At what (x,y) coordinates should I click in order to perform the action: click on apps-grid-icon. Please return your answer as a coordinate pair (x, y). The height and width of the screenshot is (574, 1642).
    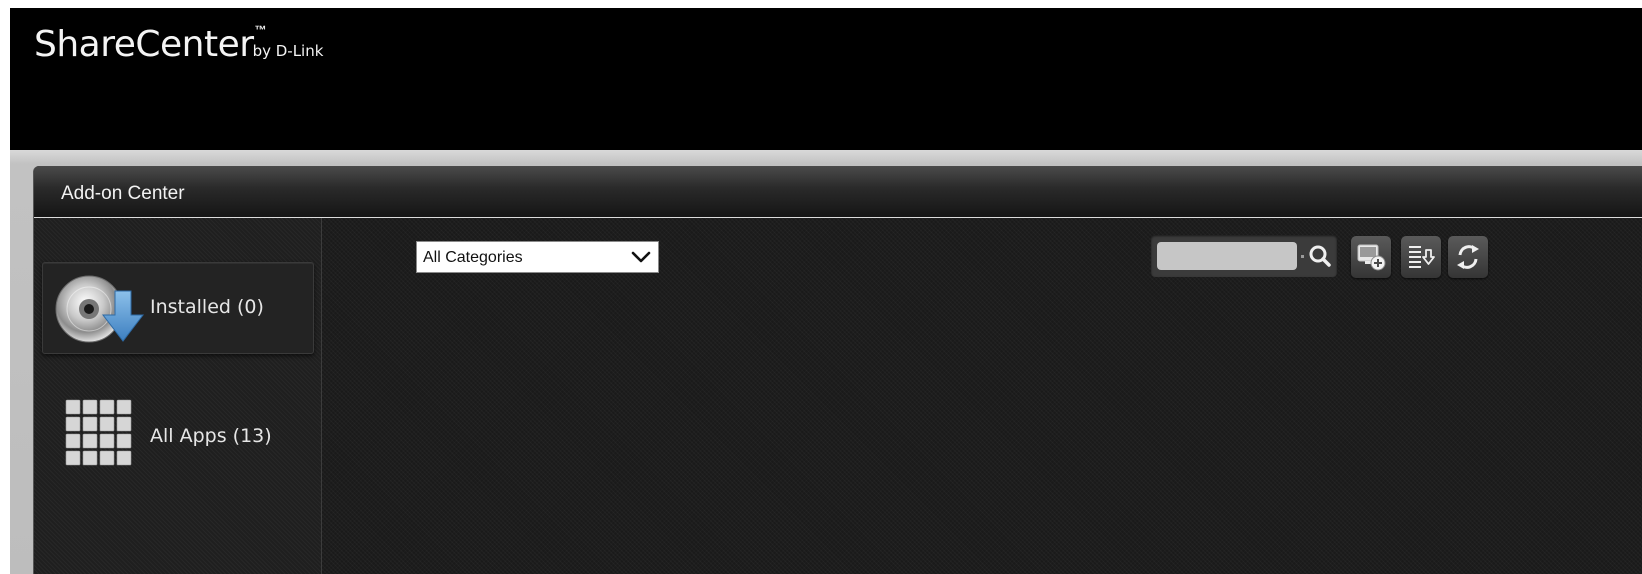
    Looking at the image, I should click on (98, 432).